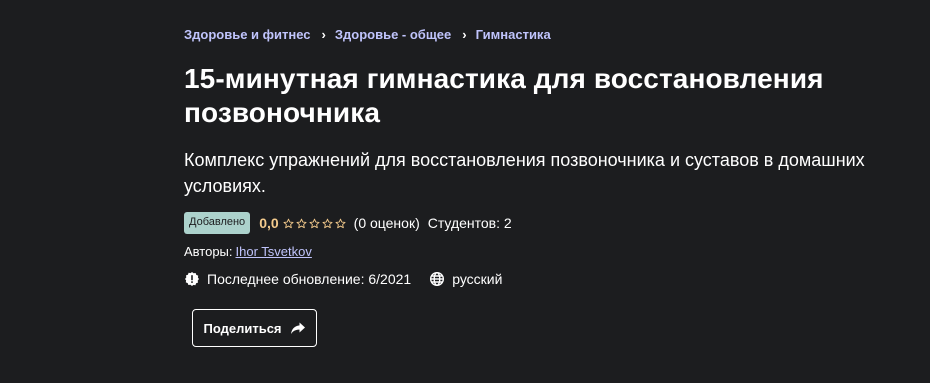 This screenshot has width=930, height=383. I want to click on author-link: Ihor Tsvetkov, so click(274, 251).